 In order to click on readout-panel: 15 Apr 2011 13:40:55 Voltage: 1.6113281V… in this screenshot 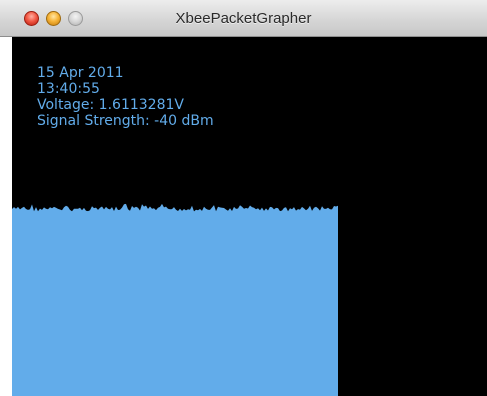, I will do `click(125, 97)`.